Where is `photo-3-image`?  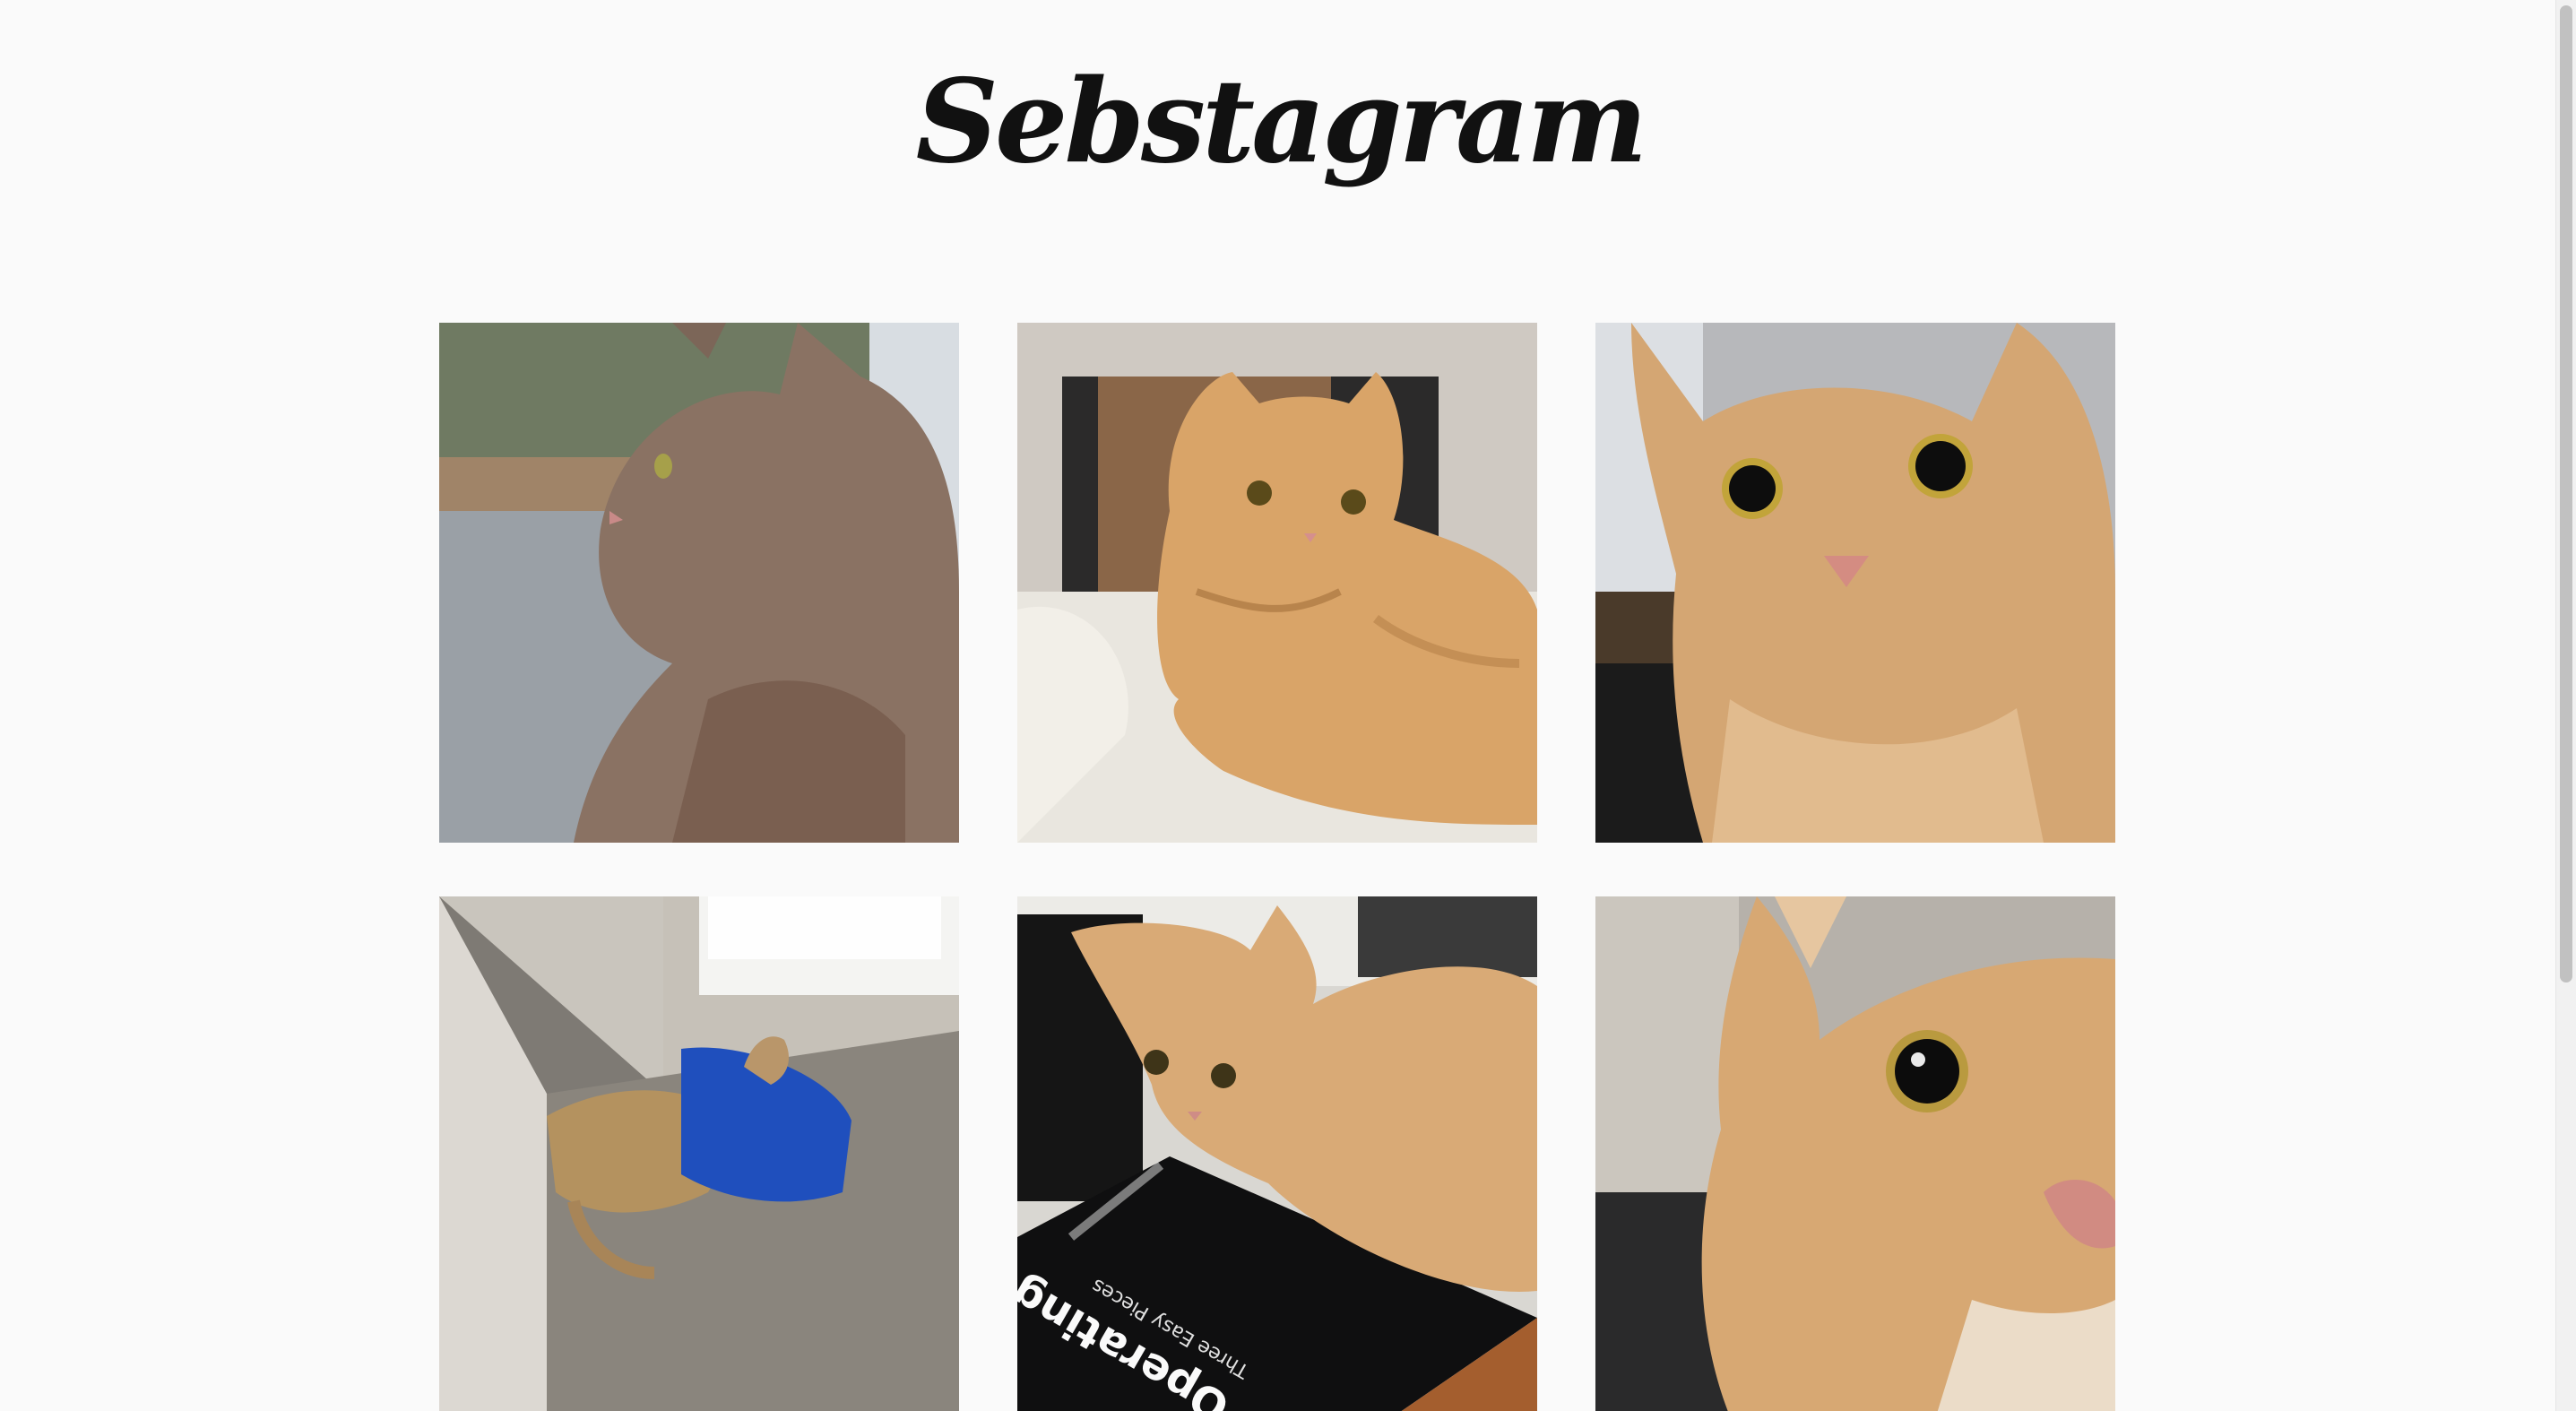 photo-3-image is located at coordinates (1855, 583).